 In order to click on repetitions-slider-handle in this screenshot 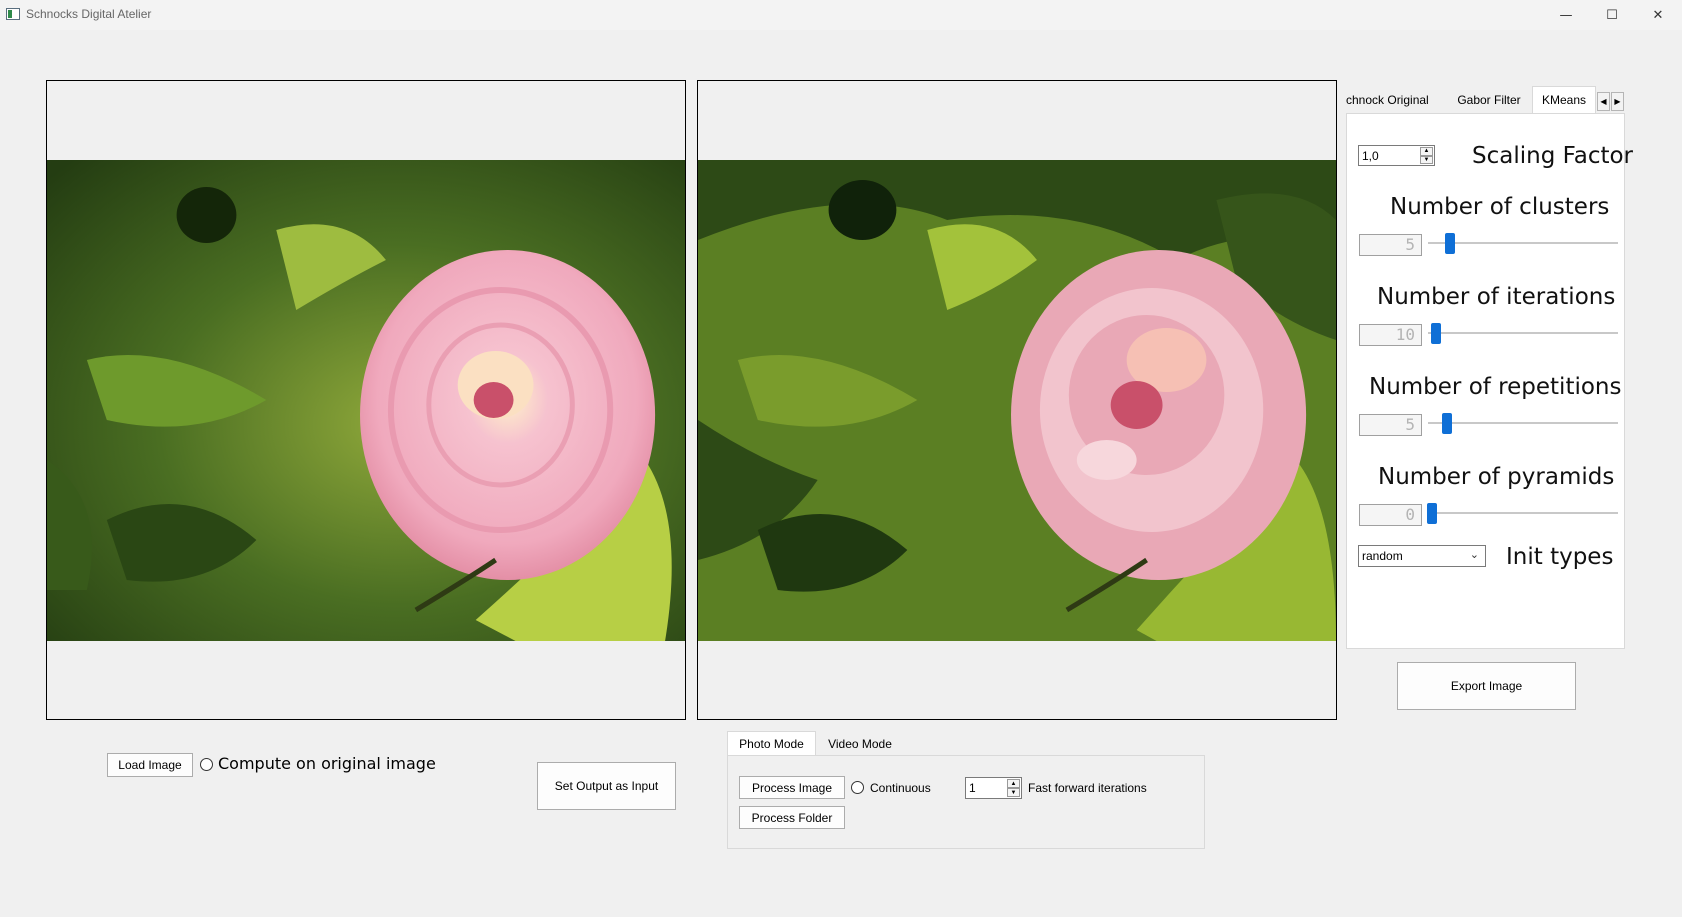, I will do `click(1447, 423)`.